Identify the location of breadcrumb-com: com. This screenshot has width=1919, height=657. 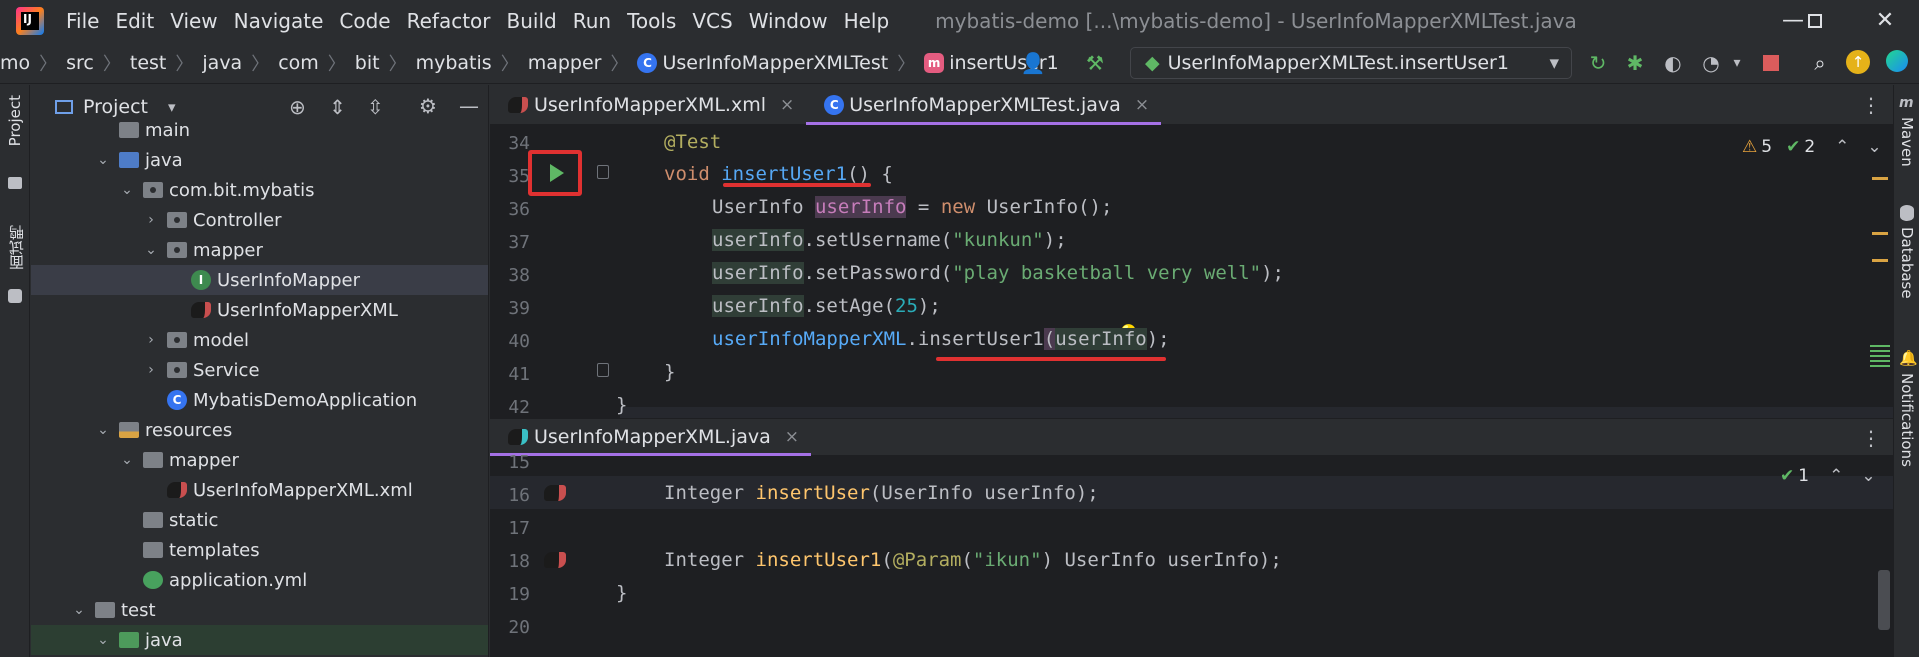
(298, 63).